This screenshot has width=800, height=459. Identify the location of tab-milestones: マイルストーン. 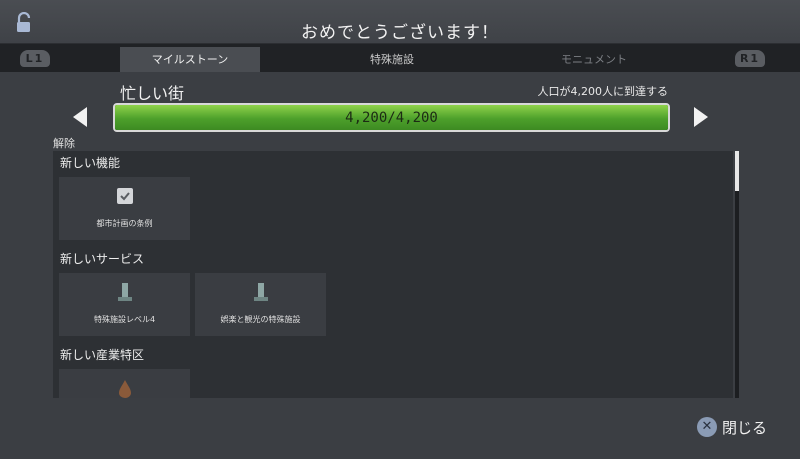
(190, 59).